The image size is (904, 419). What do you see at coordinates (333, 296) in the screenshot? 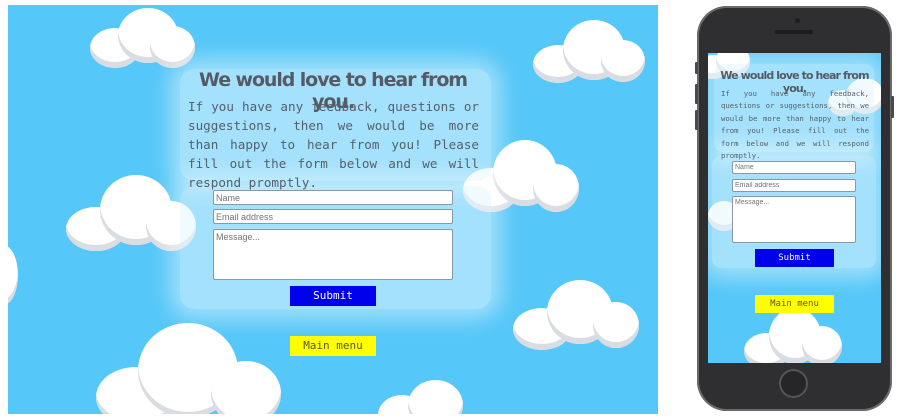
I see `submit-button: Submit` at bounding box center [333, 296].